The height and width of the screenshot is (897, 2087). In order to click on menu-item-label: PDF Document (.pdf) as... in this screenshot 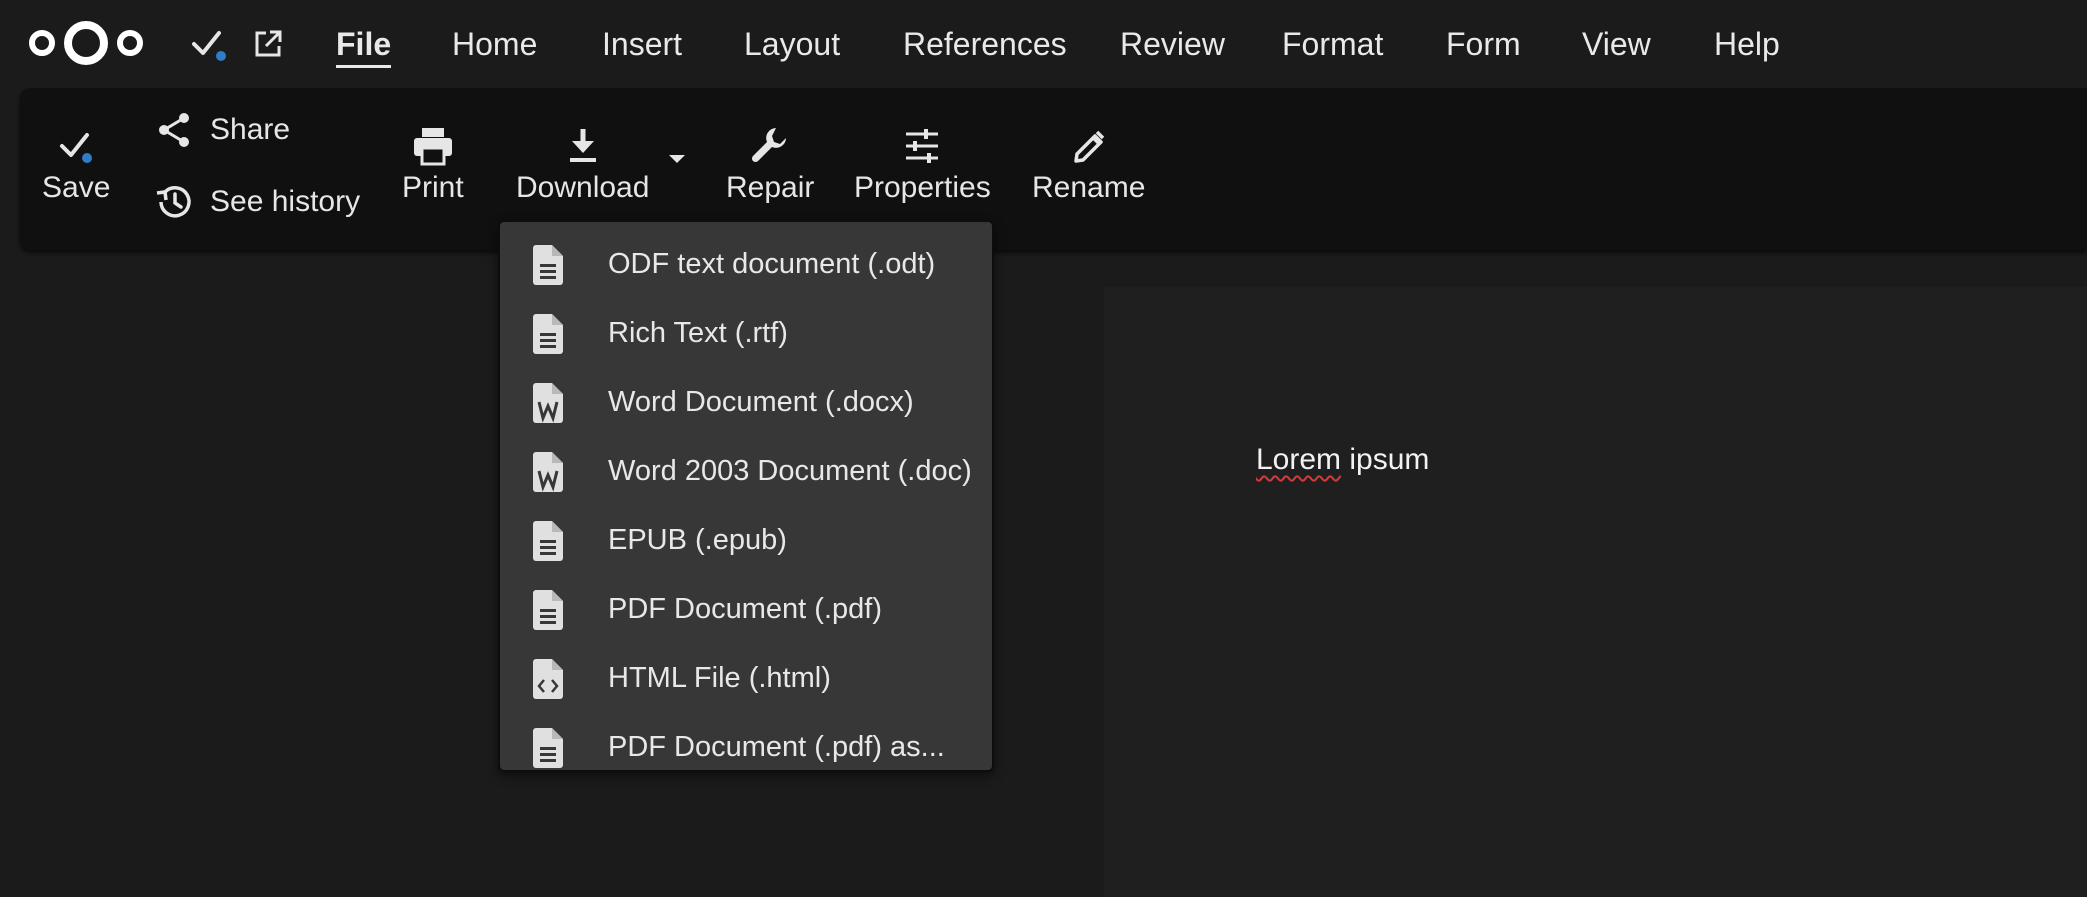, I will do `click(776, 747)`.